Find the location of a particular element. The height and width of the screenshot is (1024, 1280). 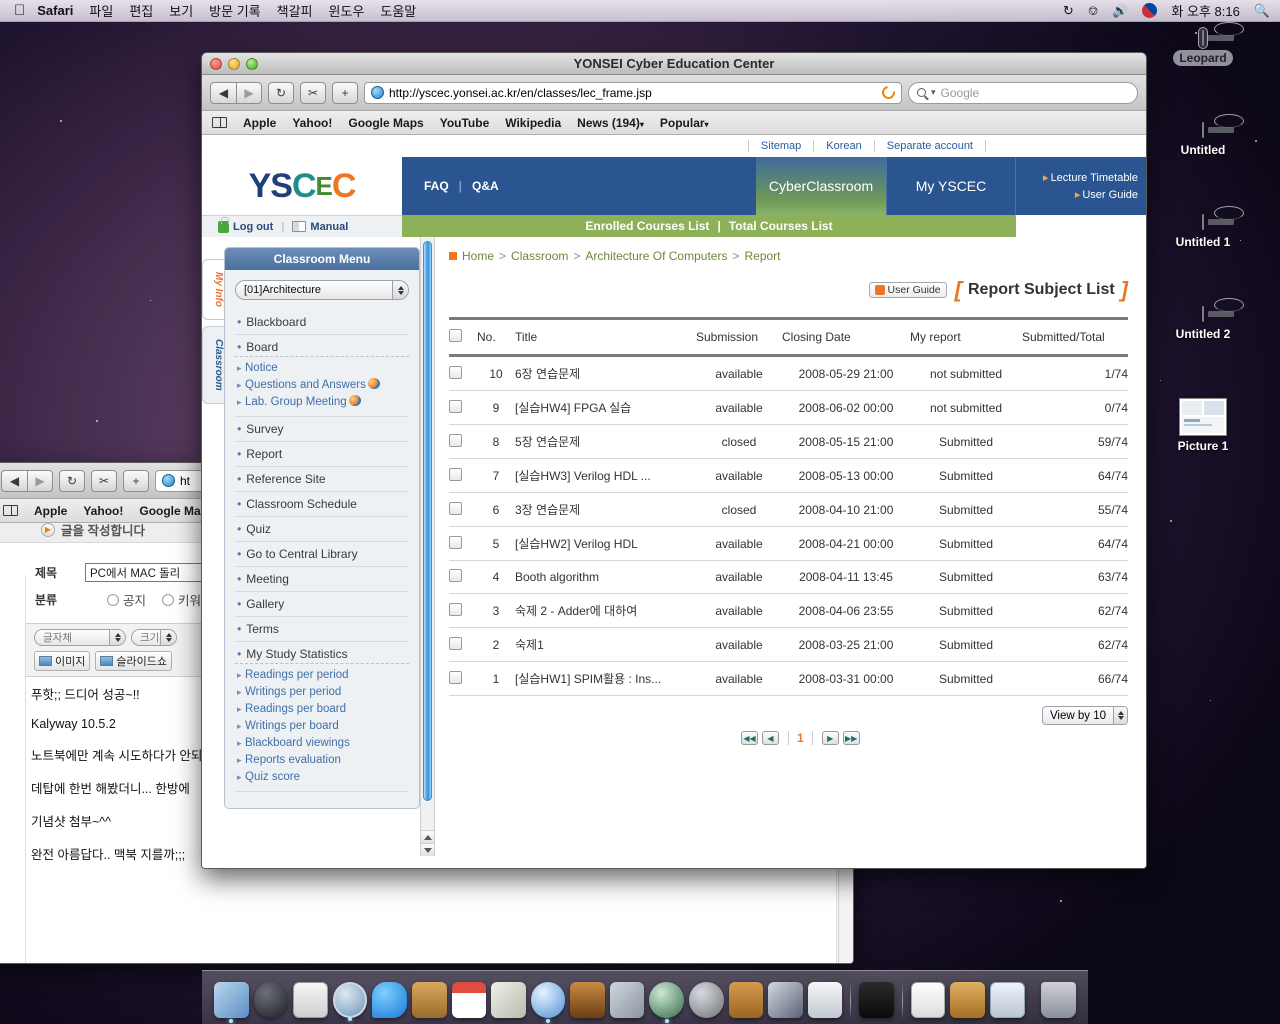

sidebar-item-gallery: • Gallery is located at coordinates (322, 604).